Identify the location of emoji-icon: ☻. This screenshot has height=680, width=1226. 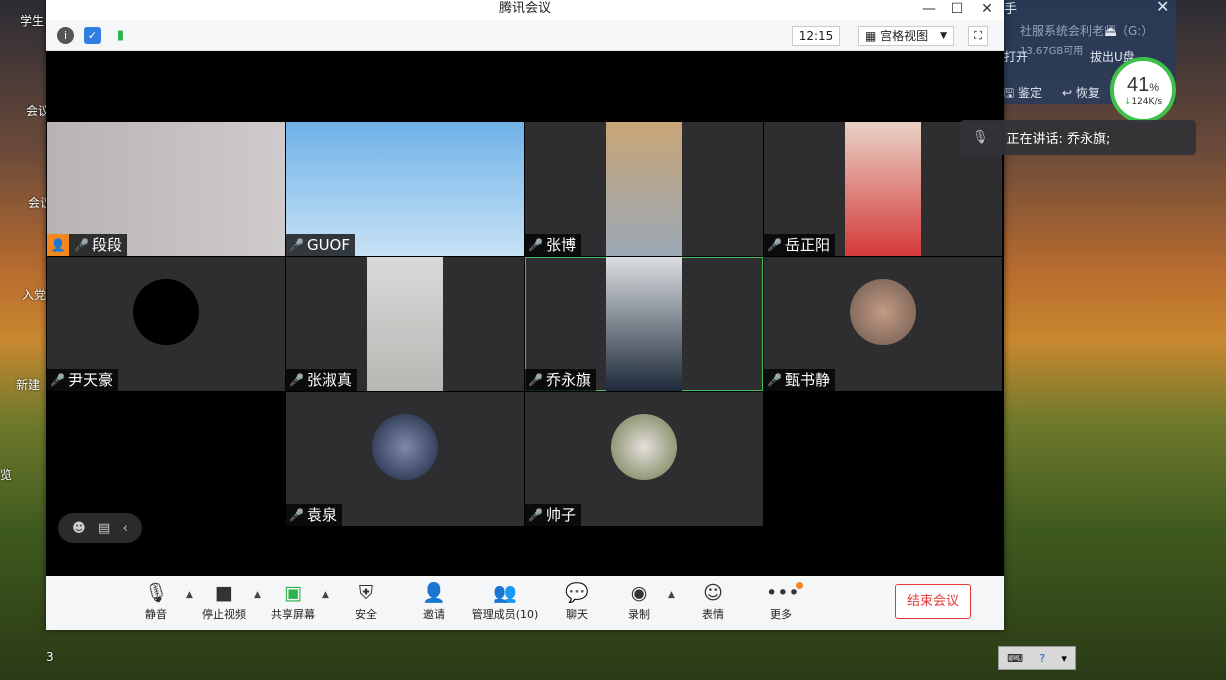
(79, 528).